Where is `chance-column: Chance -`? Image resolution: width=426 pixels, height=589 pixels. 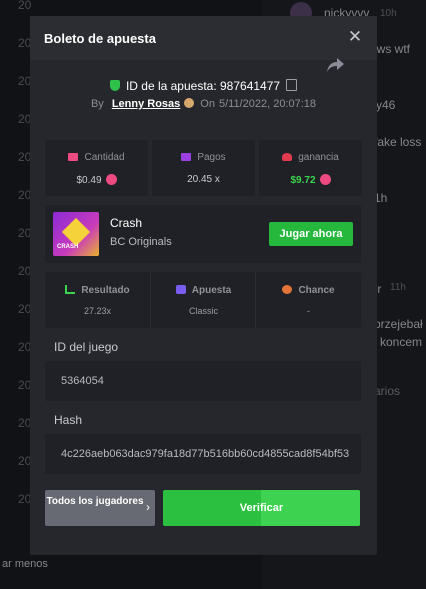
chance-column: Chance - is located at coordinates (308, 300).